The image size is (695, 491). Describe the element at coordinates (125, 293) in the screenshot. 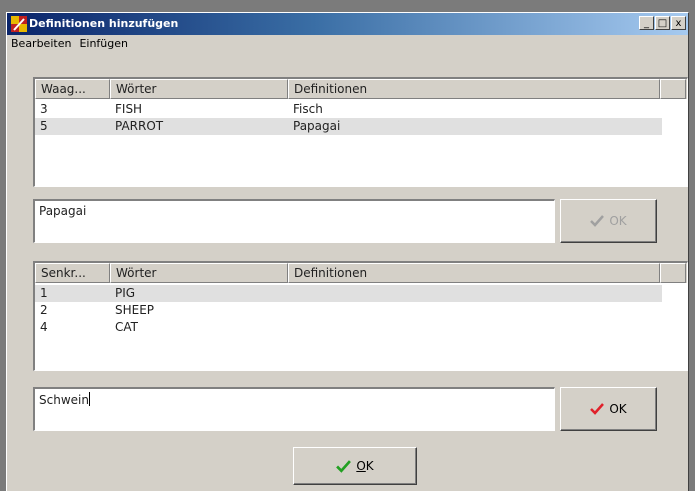

I see `row-word: PIG` at that location.